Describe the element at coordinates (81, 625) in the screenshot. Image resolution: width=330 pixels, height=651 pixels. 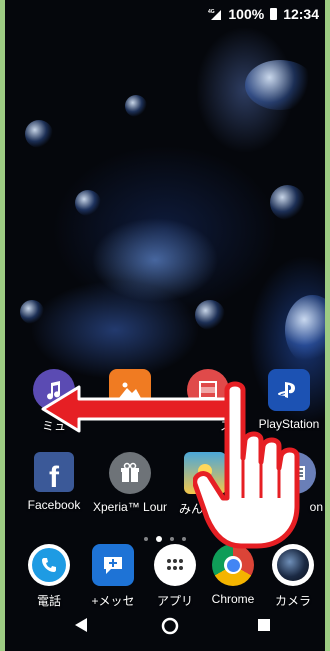
I see `back-button` at that location.